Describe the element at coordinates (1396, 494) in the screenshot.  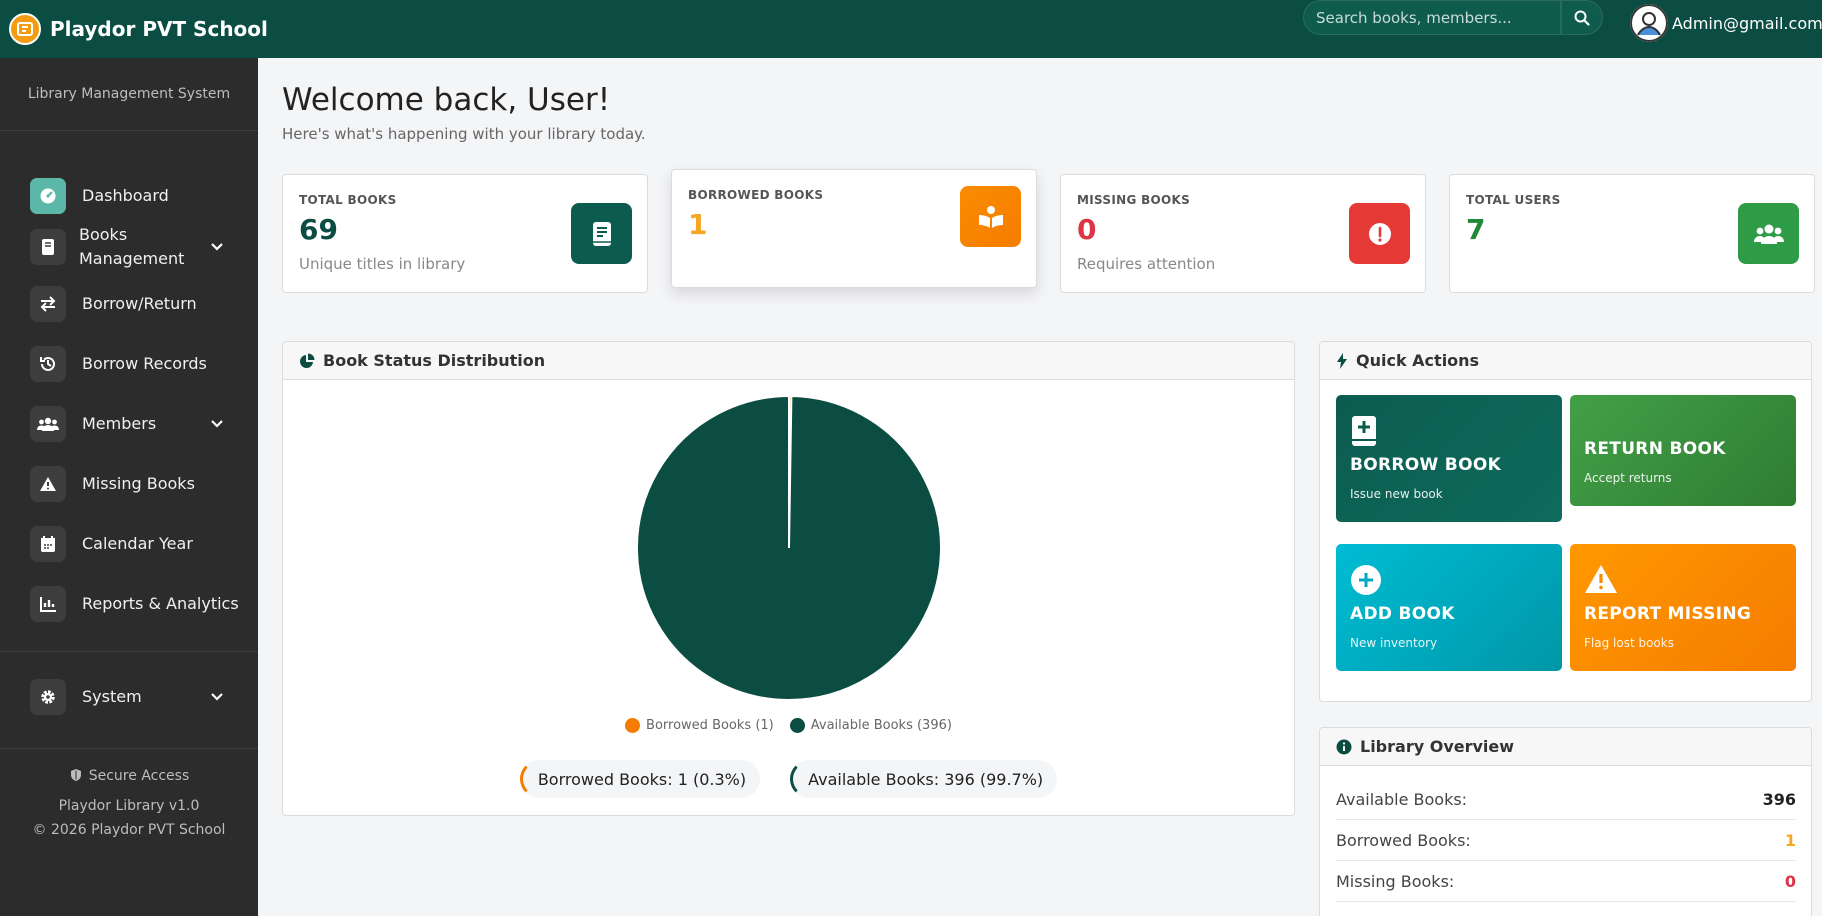
I see `qa-sub: Issue new book` at that location.